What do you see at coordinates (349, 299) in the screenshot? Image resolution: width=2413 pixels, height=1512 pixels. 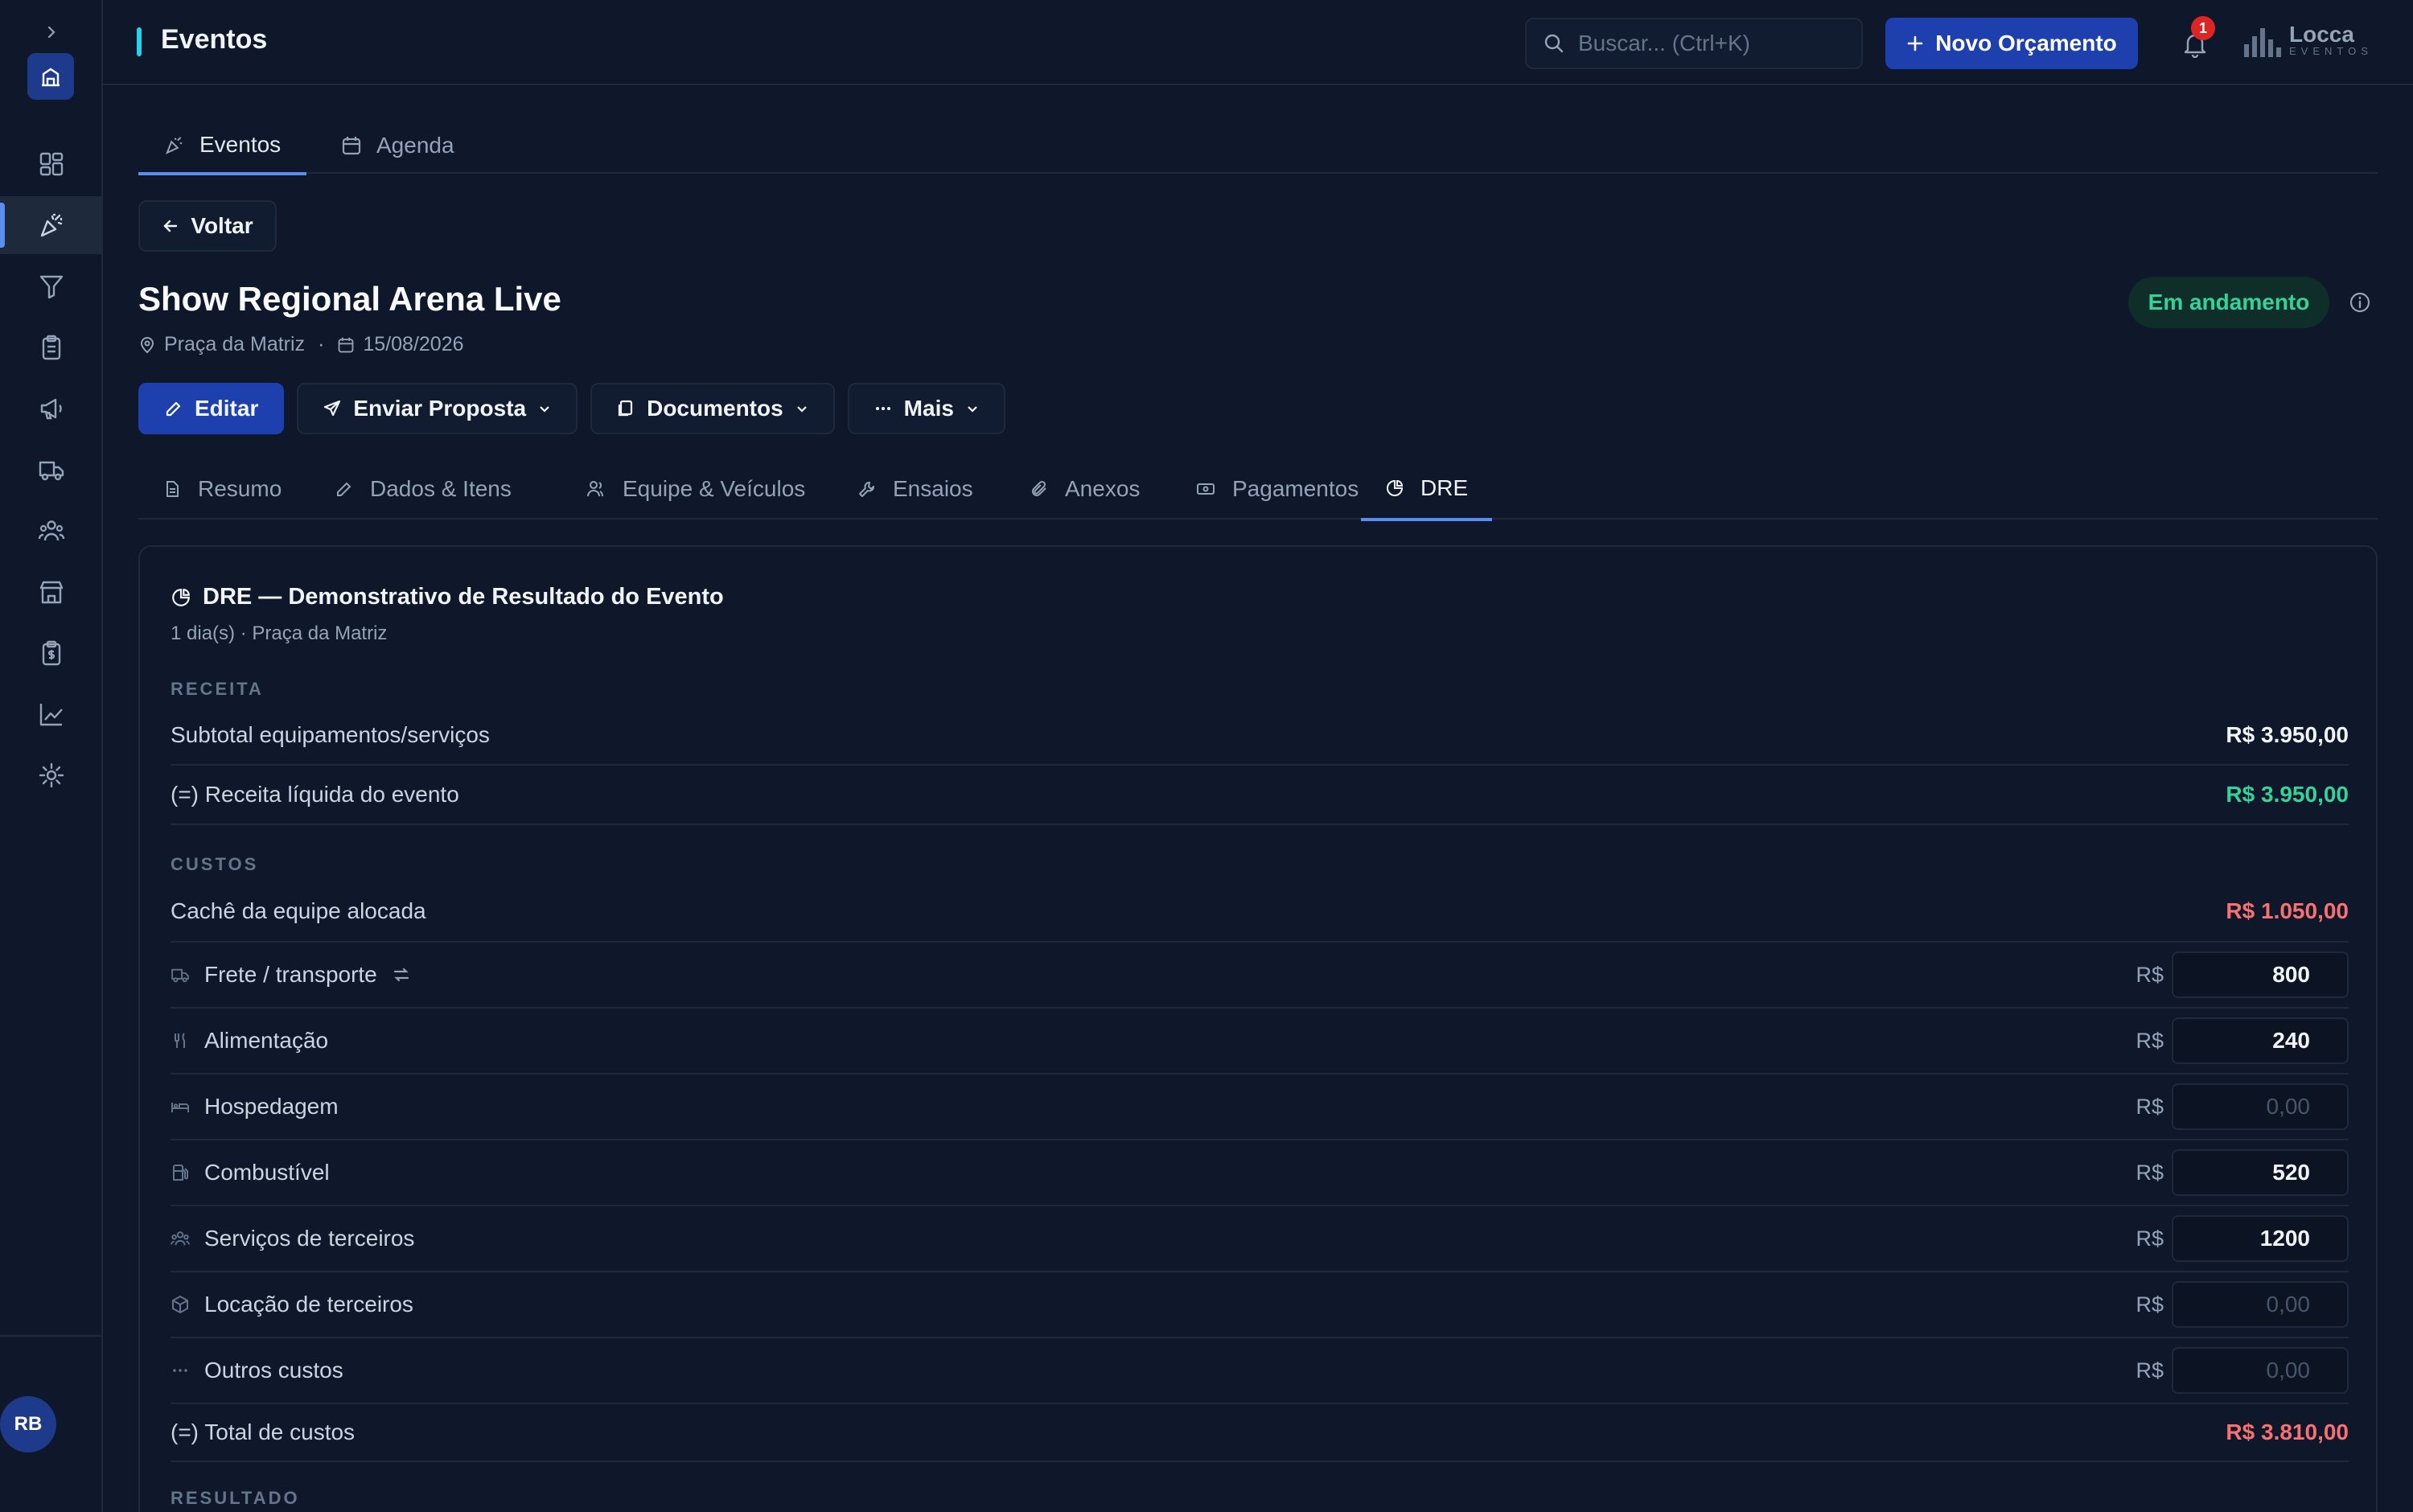 I see `event-title: Show Regional Arena Live` at bounding box center [349, 299].